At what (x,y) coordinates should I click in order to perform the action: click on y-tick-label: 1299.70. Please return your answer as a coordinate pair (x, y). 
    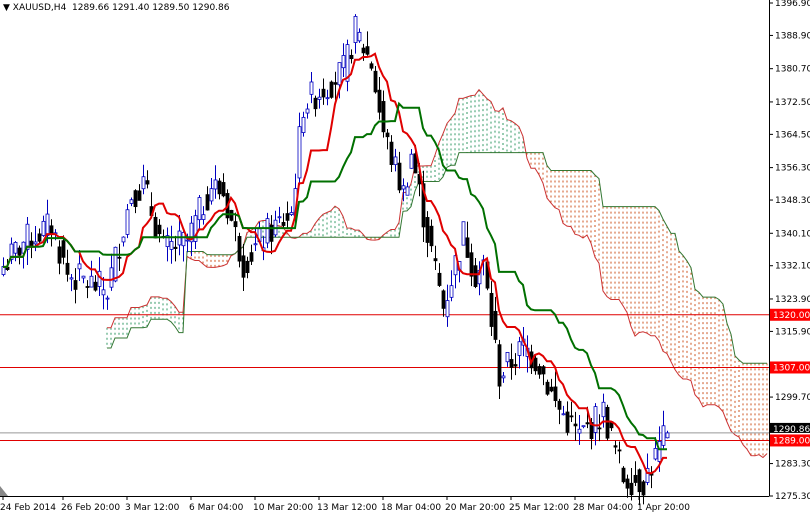
    Looking at the image, I should click on (792, 398).